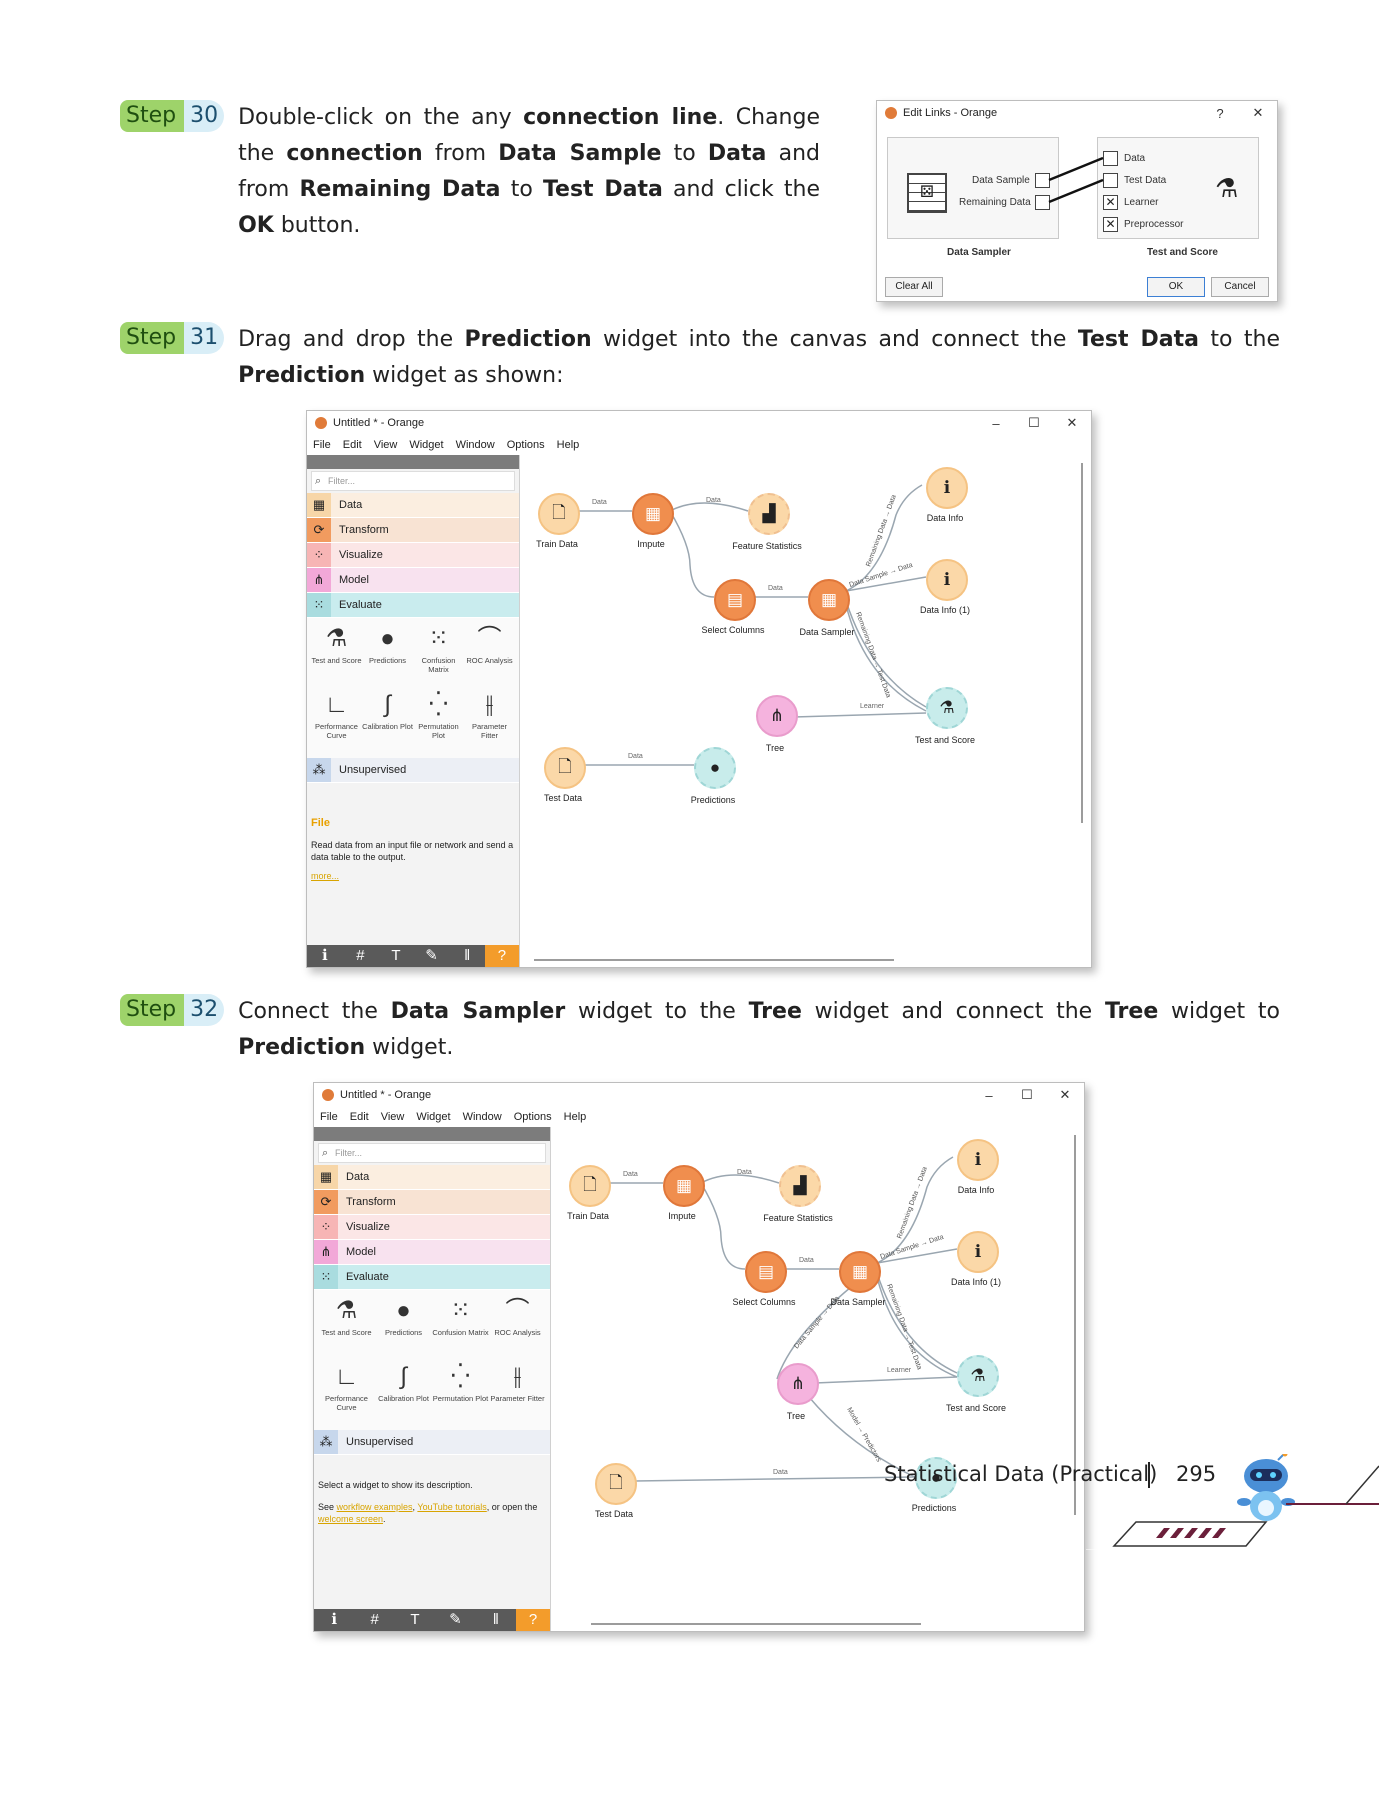 This screenshot has height=1800, width=1379. Describe the element at coordinates (1176, 287) in the screenshot. I see `ok-button: OK` at that location.